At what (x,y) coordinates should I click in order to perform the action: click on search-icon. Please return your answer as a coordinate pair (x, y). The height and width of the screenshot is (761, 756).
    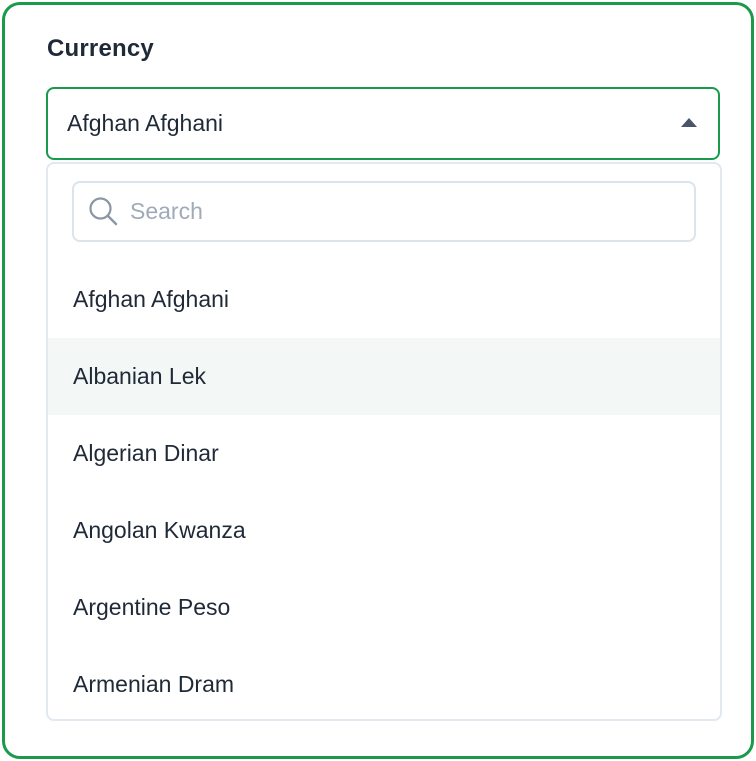
    Looking at the image, I should click on (103, 211).